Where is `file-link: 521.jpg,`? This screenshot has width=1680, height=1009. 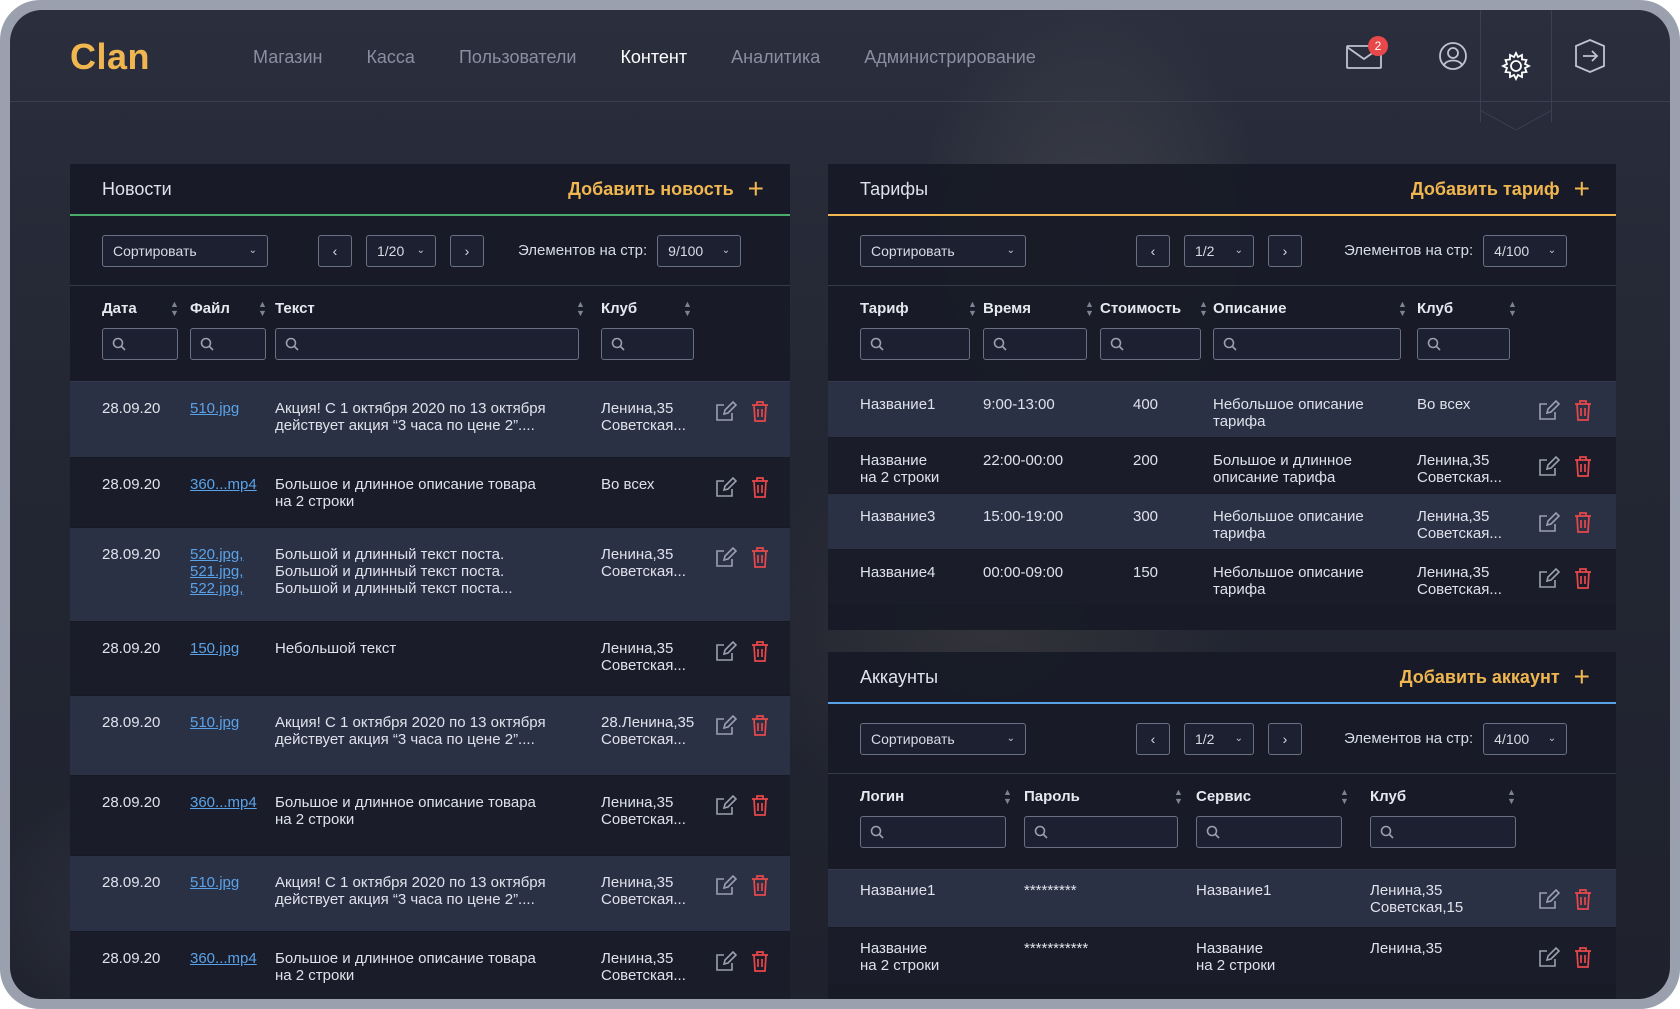
file-link: 521.jpg, is located at coordinates (216, 571).